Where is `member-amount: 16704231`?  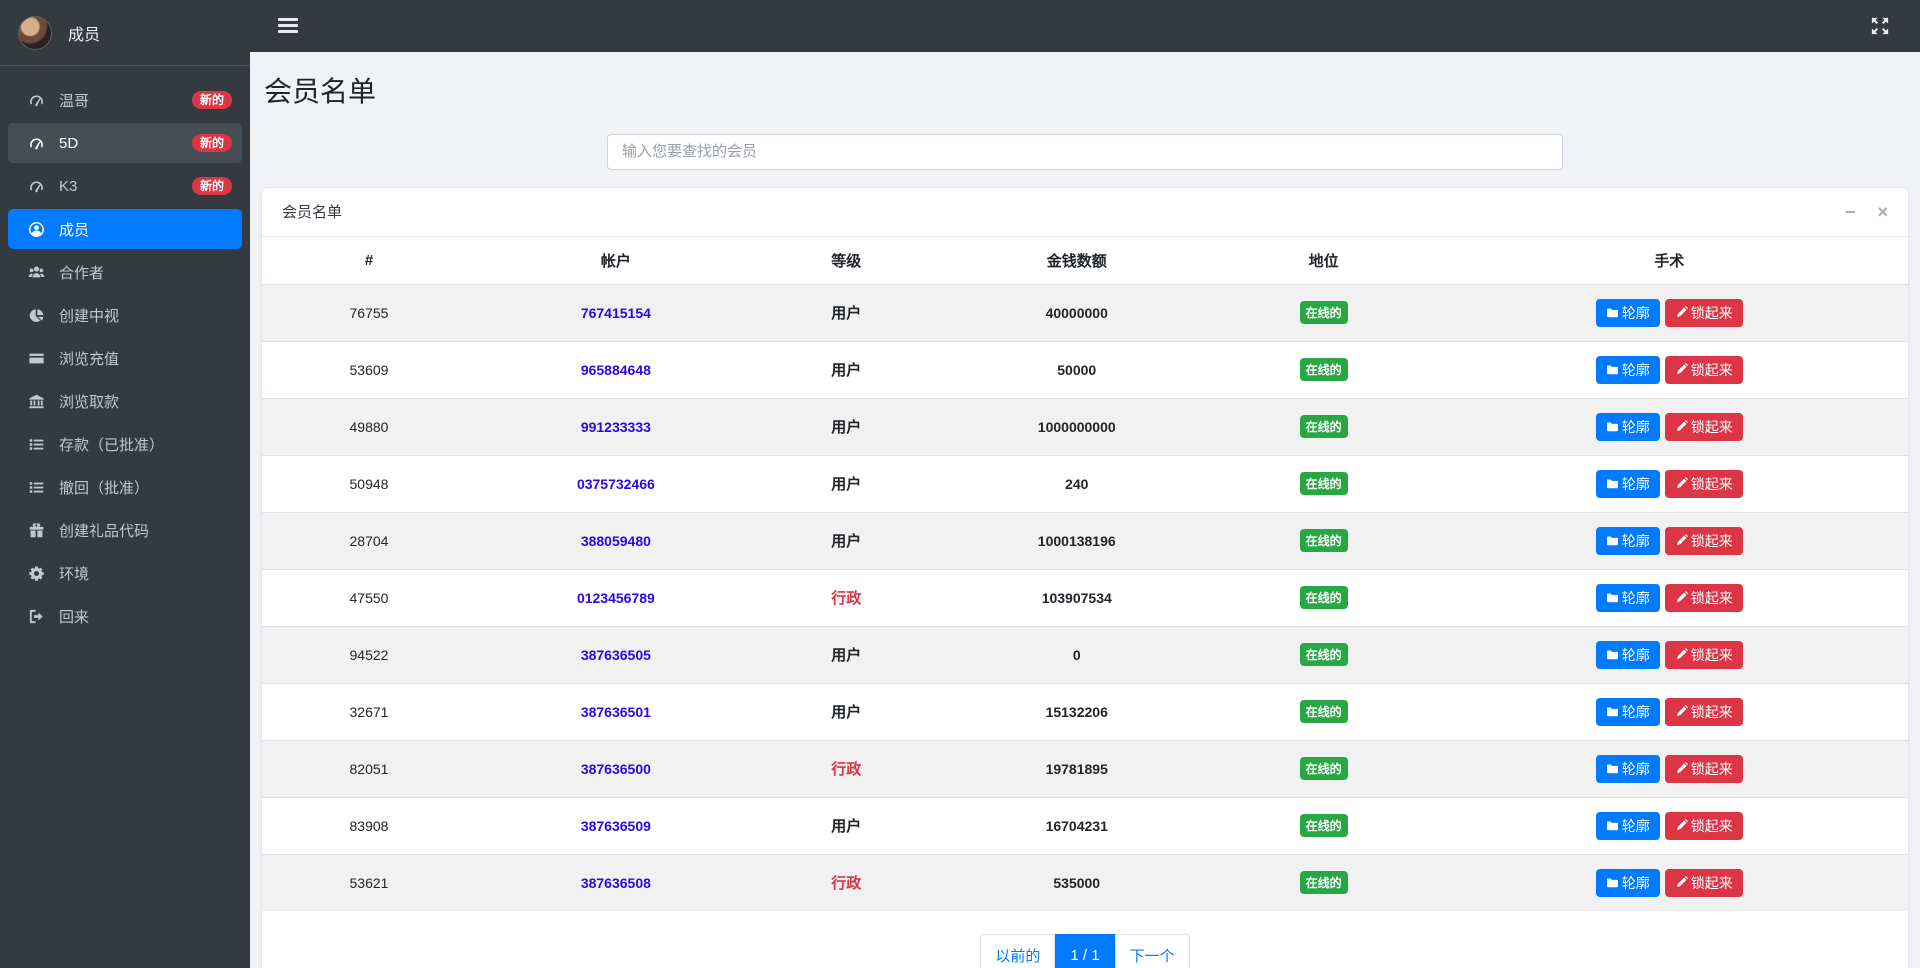 member-amount: 16704231 is located at coordinates (1076, 825).